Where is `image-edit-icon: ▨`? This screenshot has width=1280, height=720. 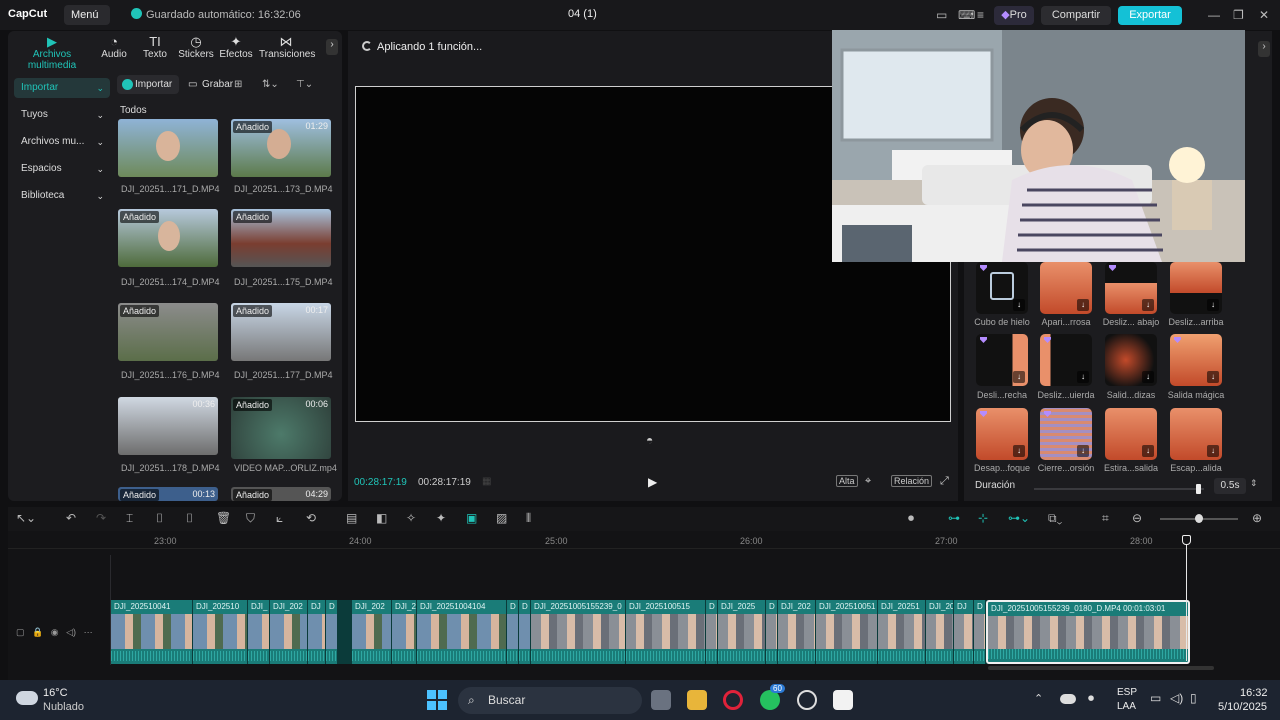
image-edit-icon: ▨ is located at coordinates (501, 518).